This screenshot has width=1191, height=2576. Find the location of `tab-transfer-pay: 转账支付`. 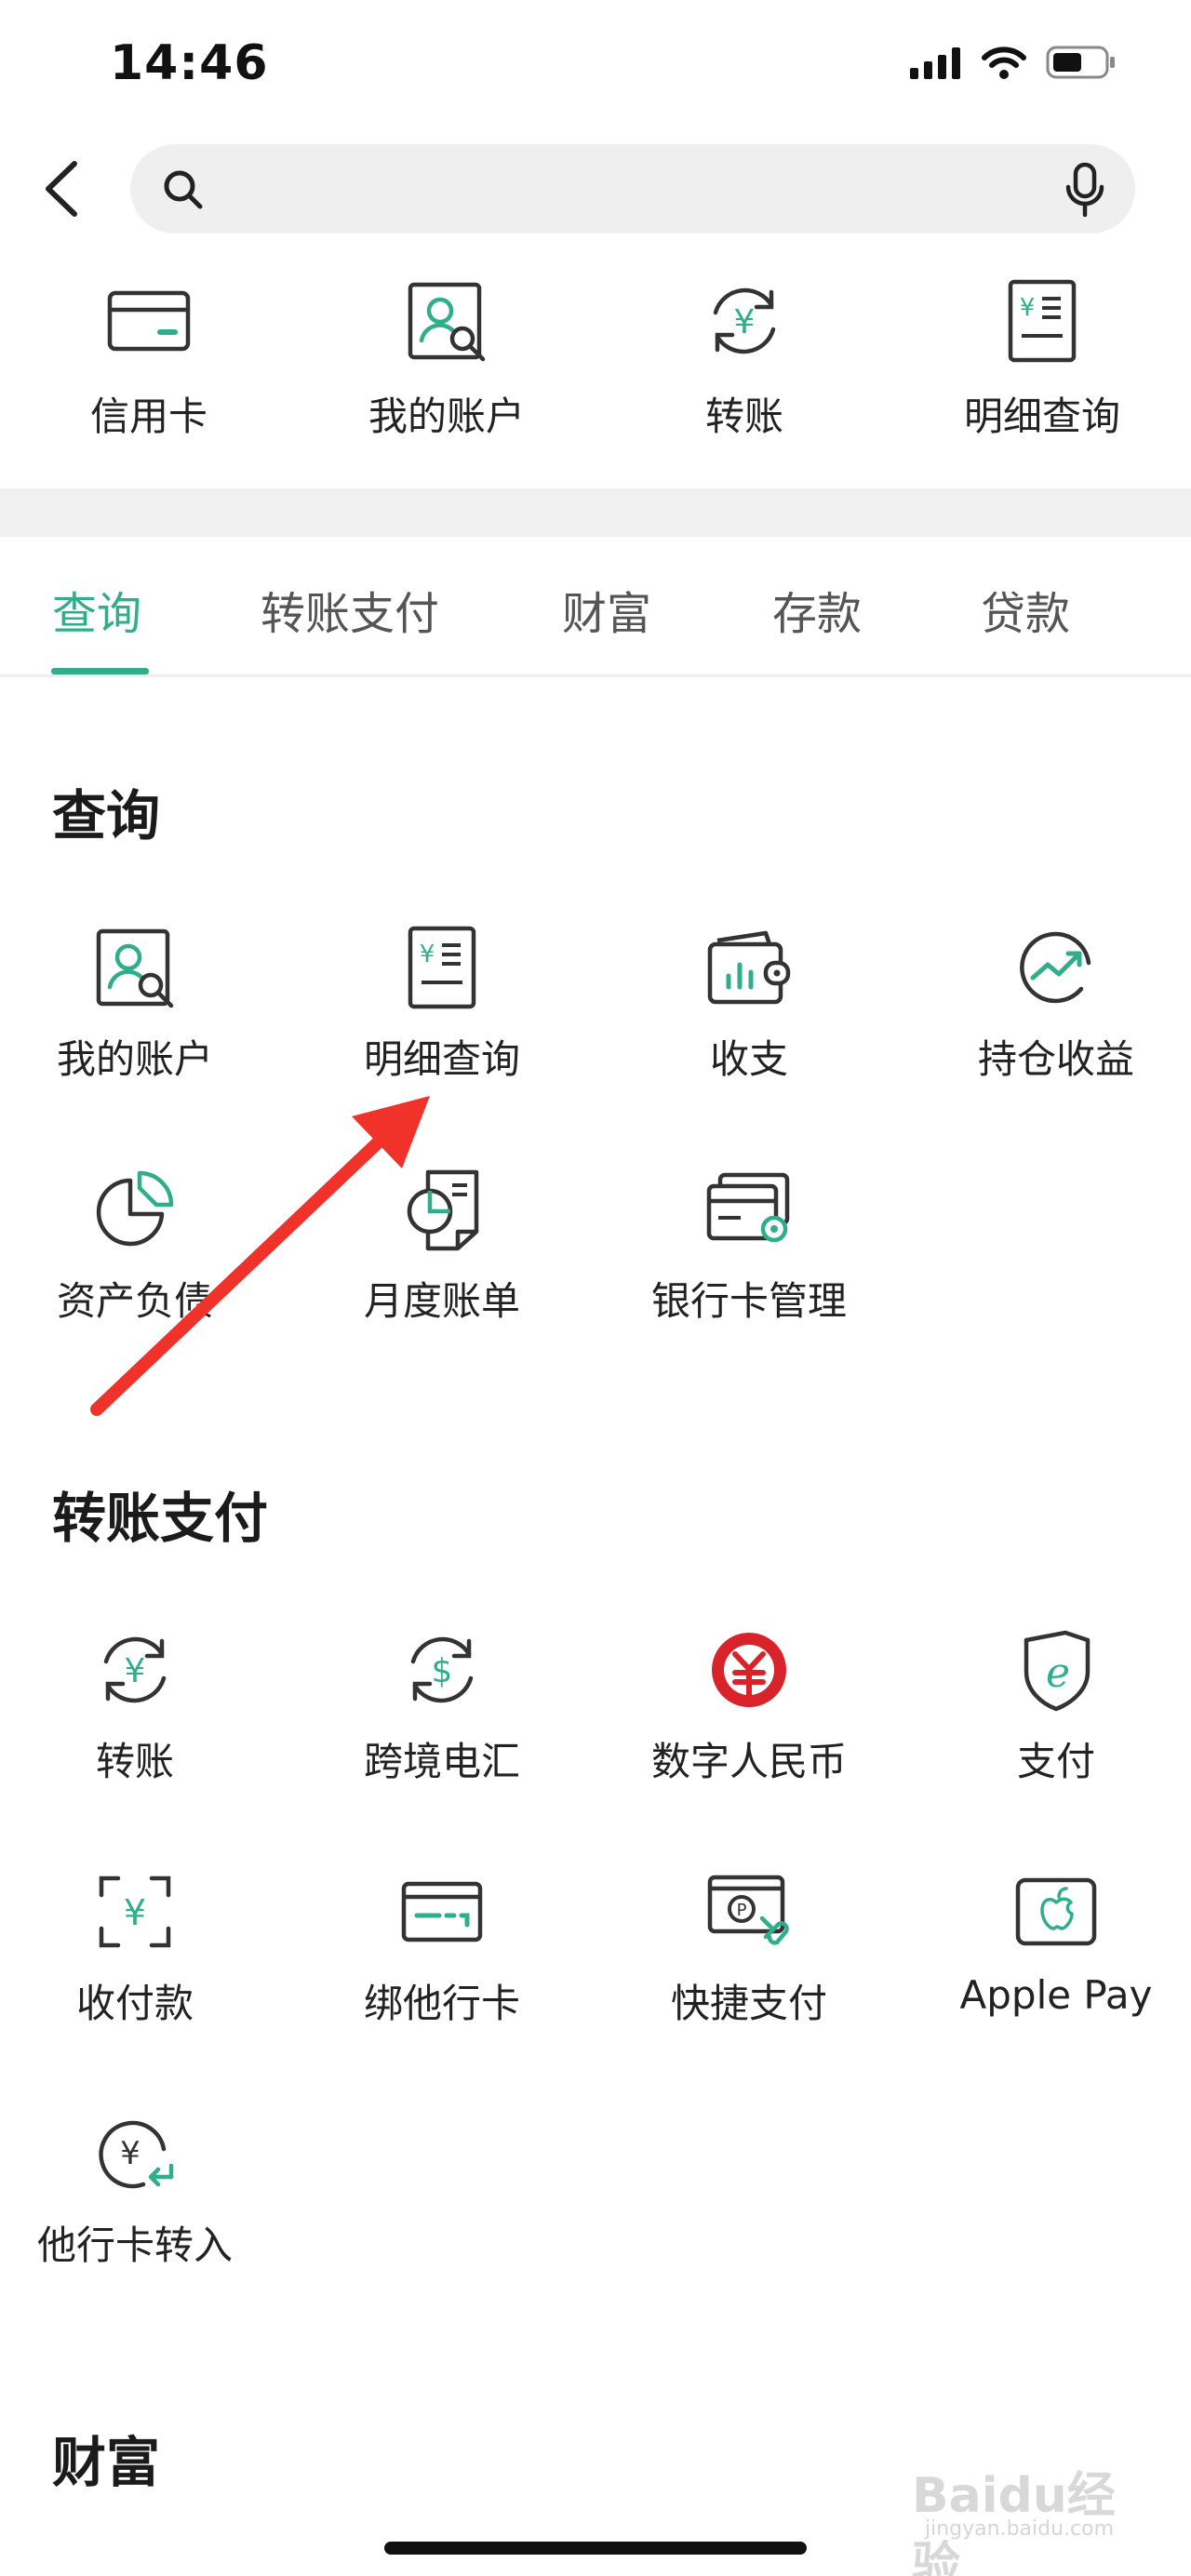

tab-transfer-pay: 转账支付 is located at coordinates (350, 609).